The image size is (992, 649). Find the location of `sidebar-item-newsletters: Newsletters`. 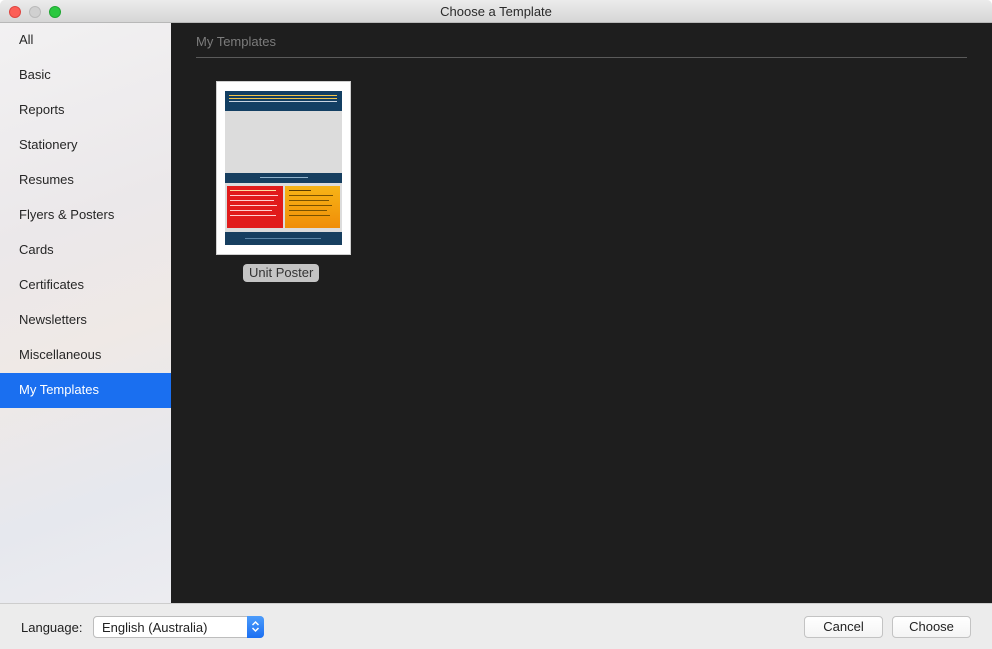

sidebar-item-newsletters: Newsletters is located at coordinates (85, 320).